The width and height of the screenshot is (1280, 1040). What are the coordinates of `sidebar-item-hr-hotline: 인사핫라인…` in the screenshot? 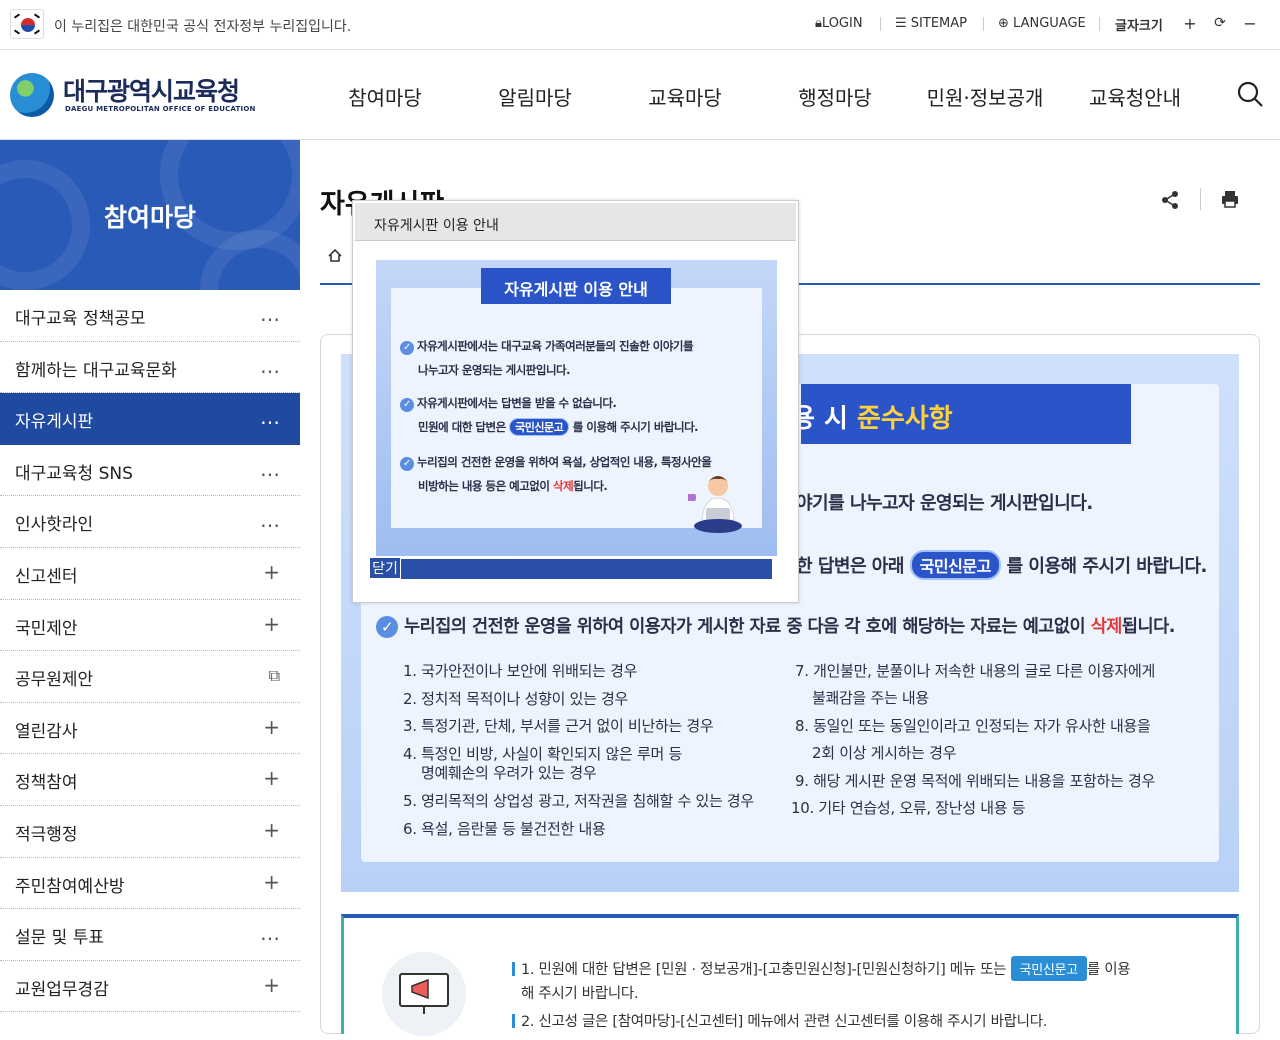 It's located at (150, 522).